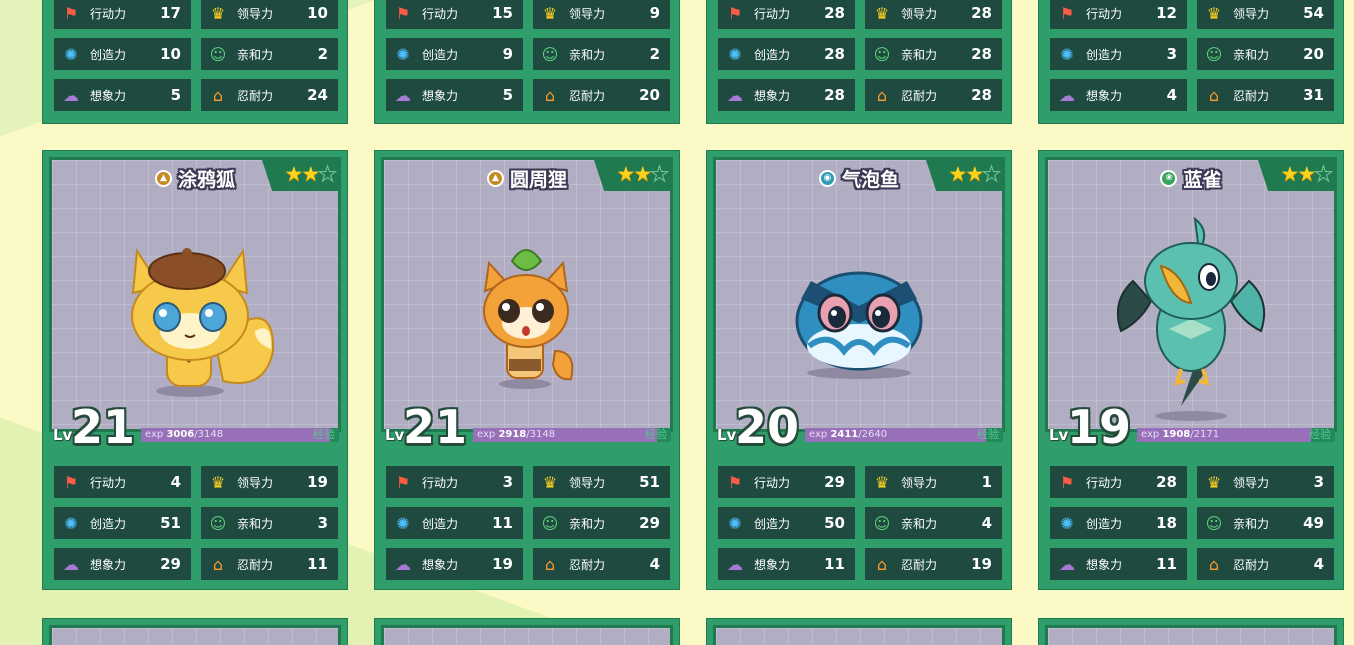 This screenshot has height=645, width=1354. What do you see at coordinates (1118, 564) in the screenshot?
I see `stat-imagination: ☁ 想象力 11` at bounding box center [1118, 564].